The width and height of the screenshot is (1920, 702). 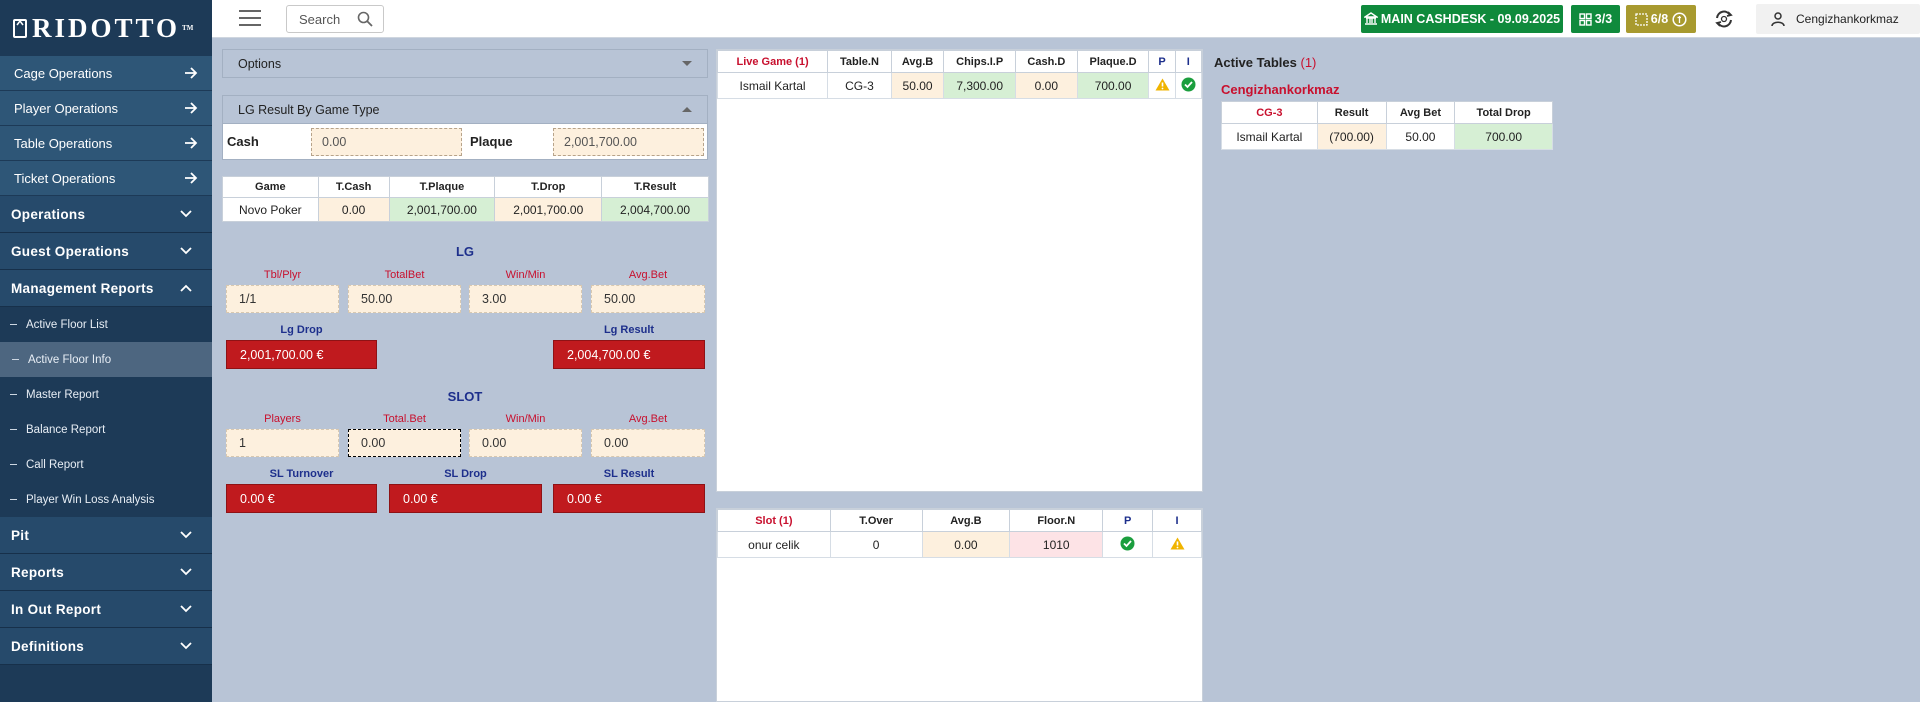 I want to click on lg-avg-bet-field: 50.00, so click(x=648, y=299).